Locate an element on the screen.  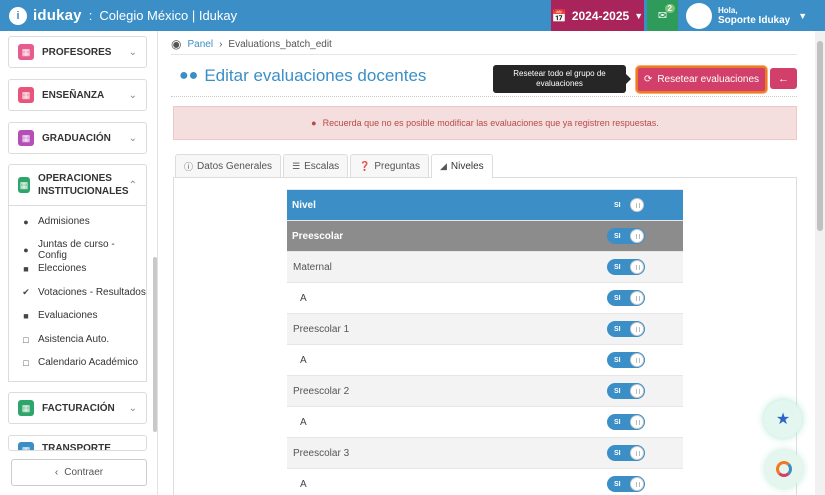
sidebar-item-asistencia: □ Asistencia Auto. is located at coordinates (64, 339).